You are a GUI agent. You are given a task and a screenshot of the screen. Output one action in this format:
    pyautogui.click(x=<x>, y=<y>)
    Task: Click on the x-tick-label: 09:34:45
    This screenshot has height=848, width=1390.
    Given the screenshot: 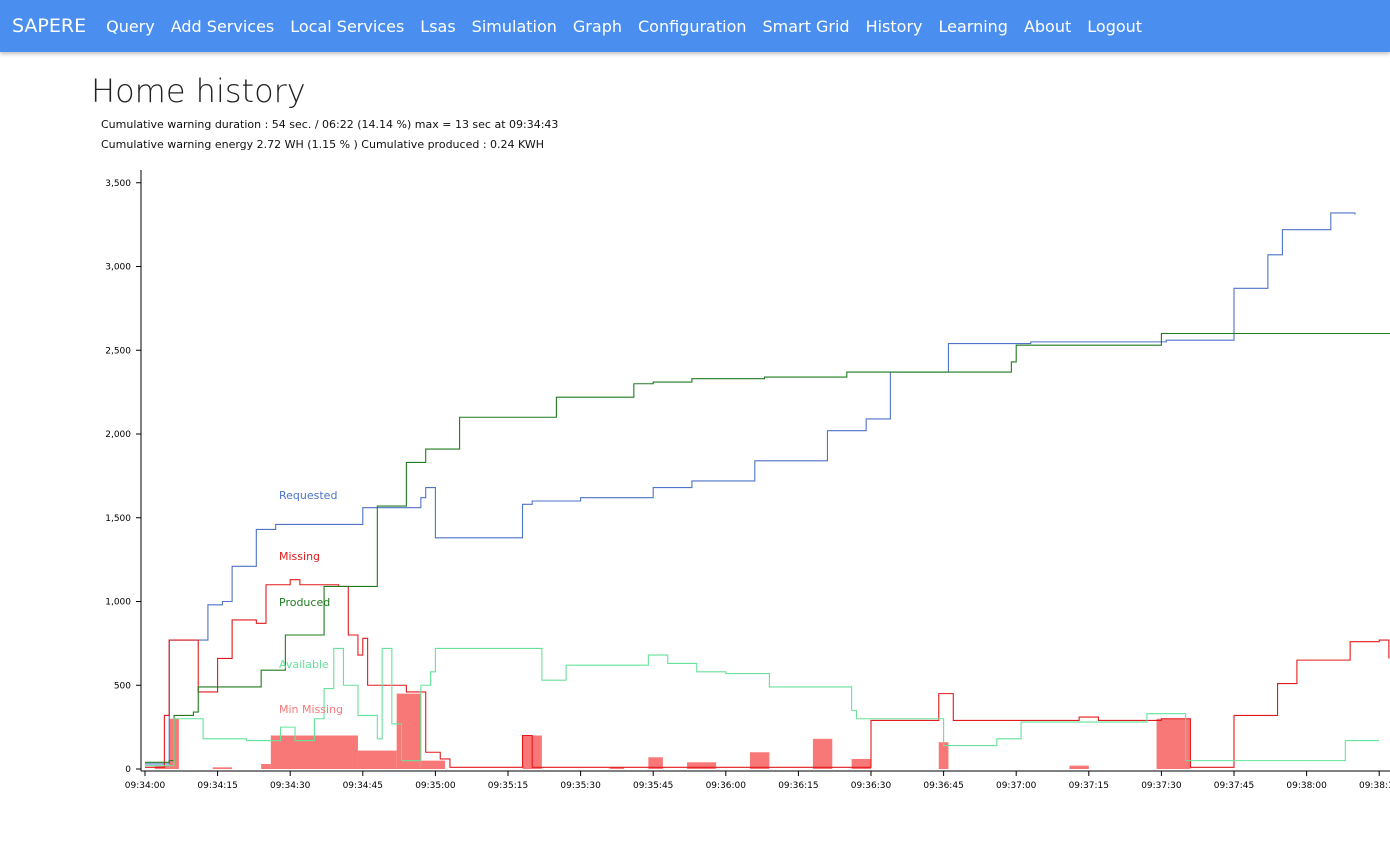 What is the action you would take?
    pyautogui.click(x=363, y=786)
    